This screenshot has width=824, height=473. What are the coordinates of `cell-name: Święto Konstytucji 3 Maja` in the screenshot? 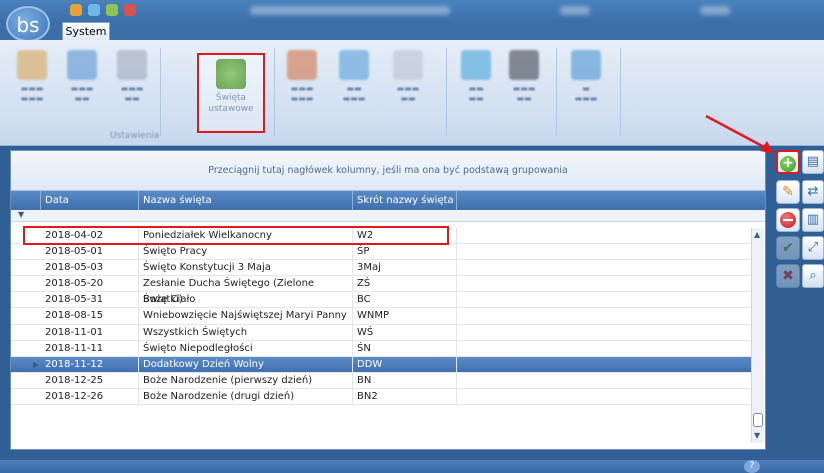 It's located at (246, 268).